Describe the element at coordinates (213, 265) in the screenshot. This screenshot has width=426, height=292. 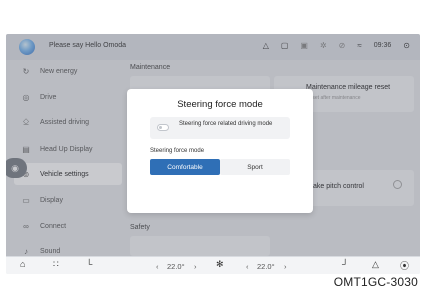
I see `bottom-dock: ⌂ ∷ └ ‹ 22.0° › ✻ ‹ 22.0° › ┘ △ ⦿` at that location.